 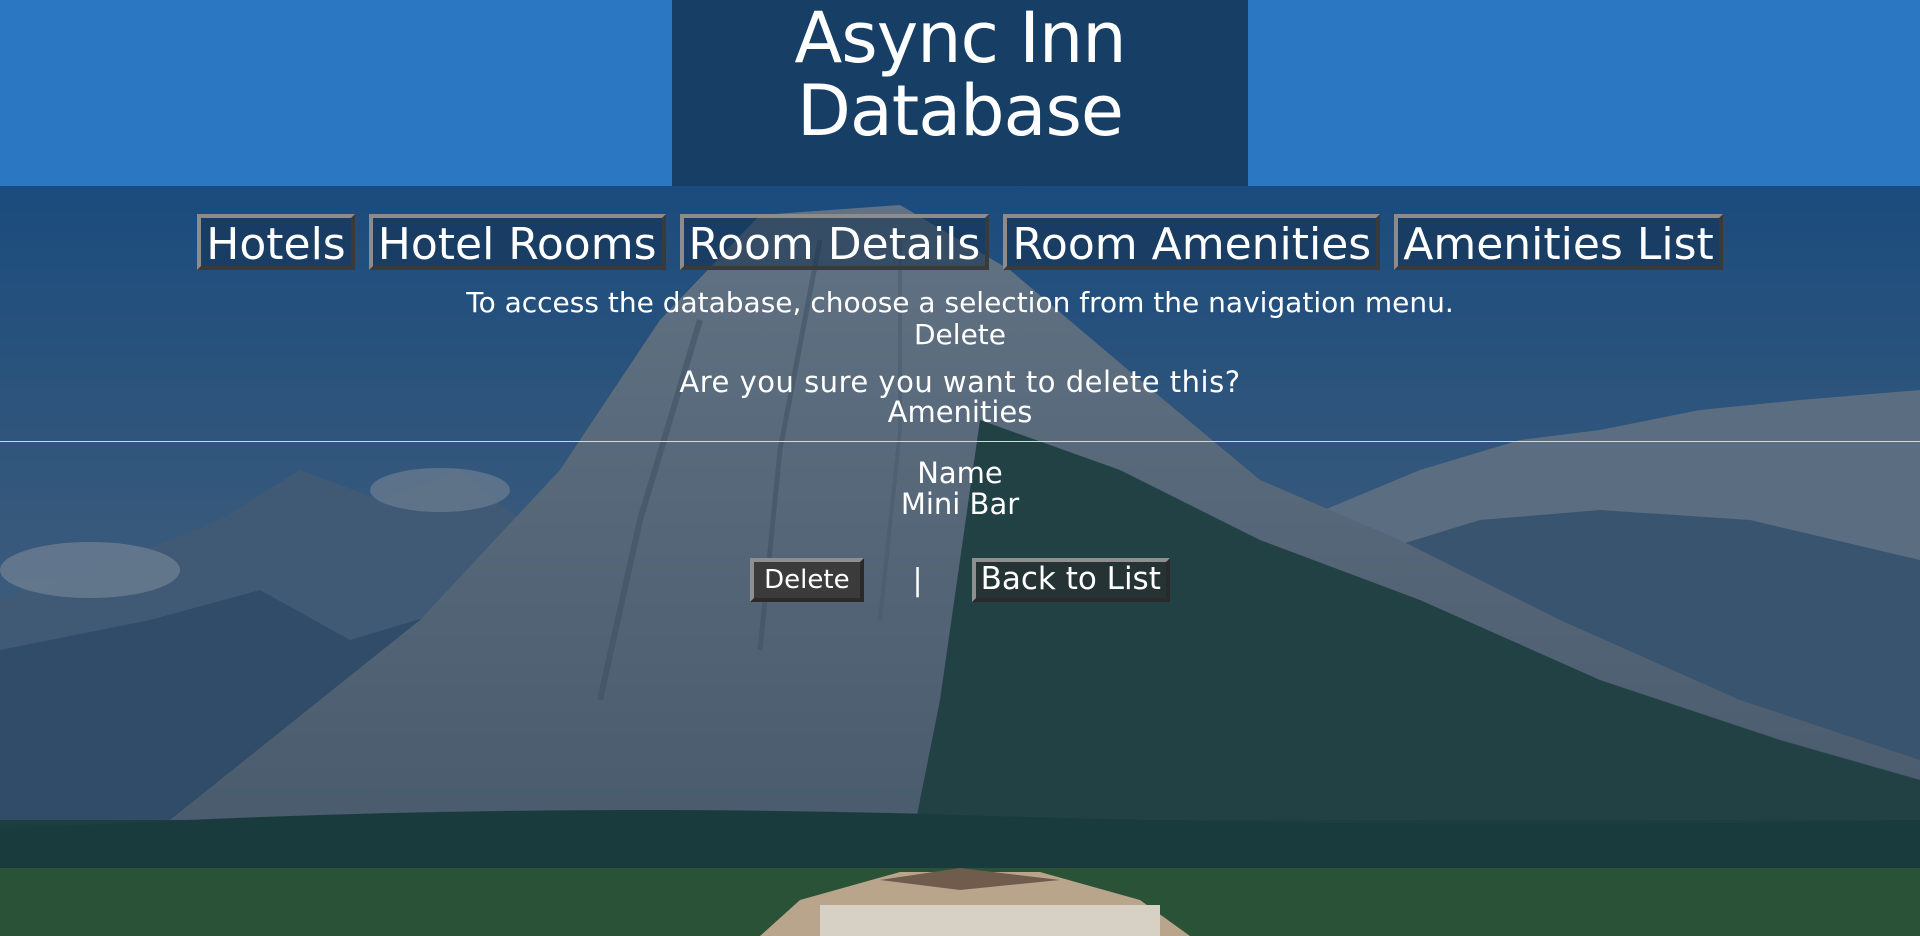 I want to click on nav-item-hotel-rooms: Hotel Rooms, so click(x=517, y=242).